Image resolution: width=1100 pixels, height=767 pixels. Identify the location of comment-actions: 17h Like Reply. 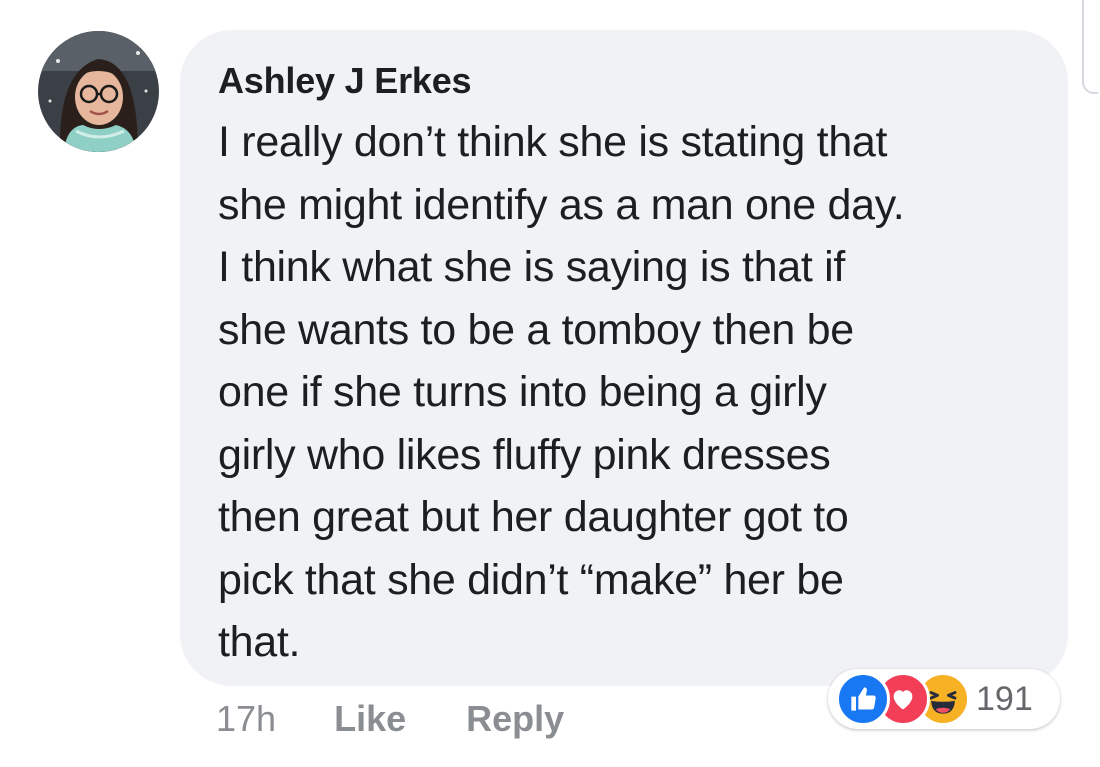
(390, 719).